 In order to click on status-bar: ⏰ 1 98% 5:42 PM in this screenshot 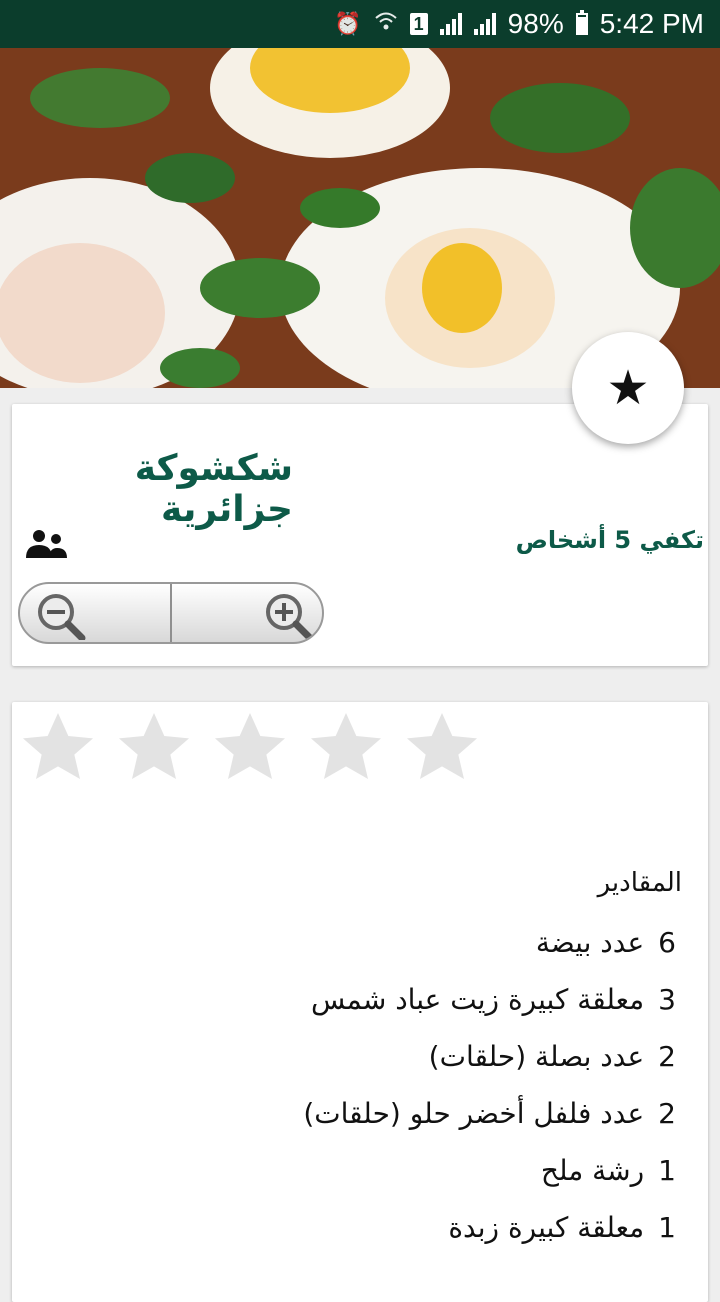, I will do `click(360, 24)`.